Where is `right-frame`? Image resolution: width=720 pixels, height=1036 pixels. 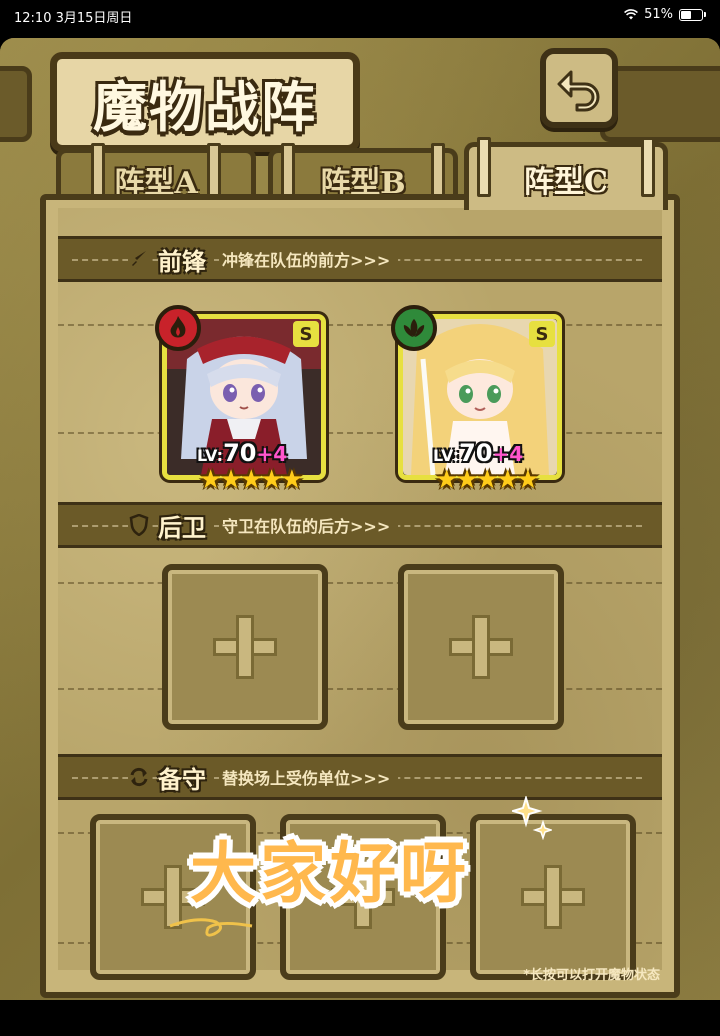 right-frame is located at coordinates (660, 104).